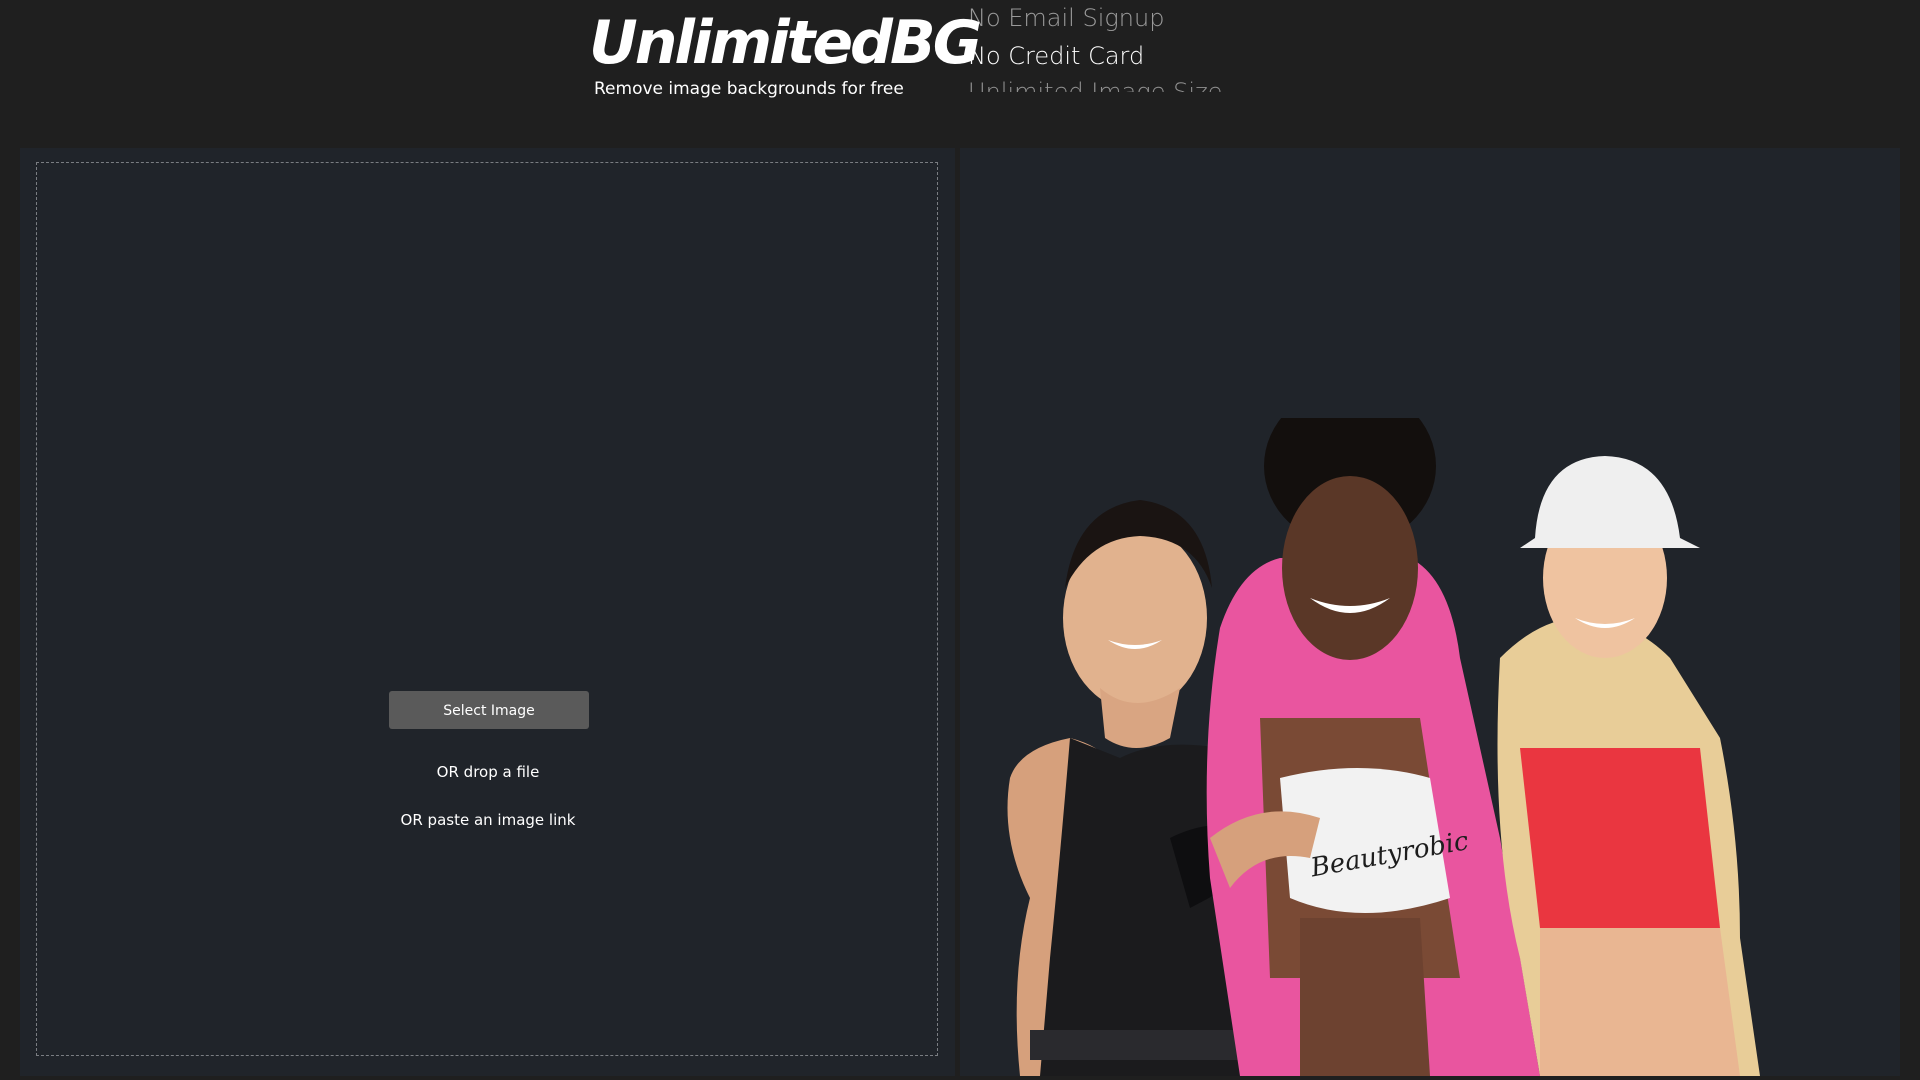 The width and height of the screenshot is (1920, 1080). What do you see at coordinates (1095, 85) in the screenshot?
I see `feature-item: Unlimited Image Size` at bounding box center [1095, 85].